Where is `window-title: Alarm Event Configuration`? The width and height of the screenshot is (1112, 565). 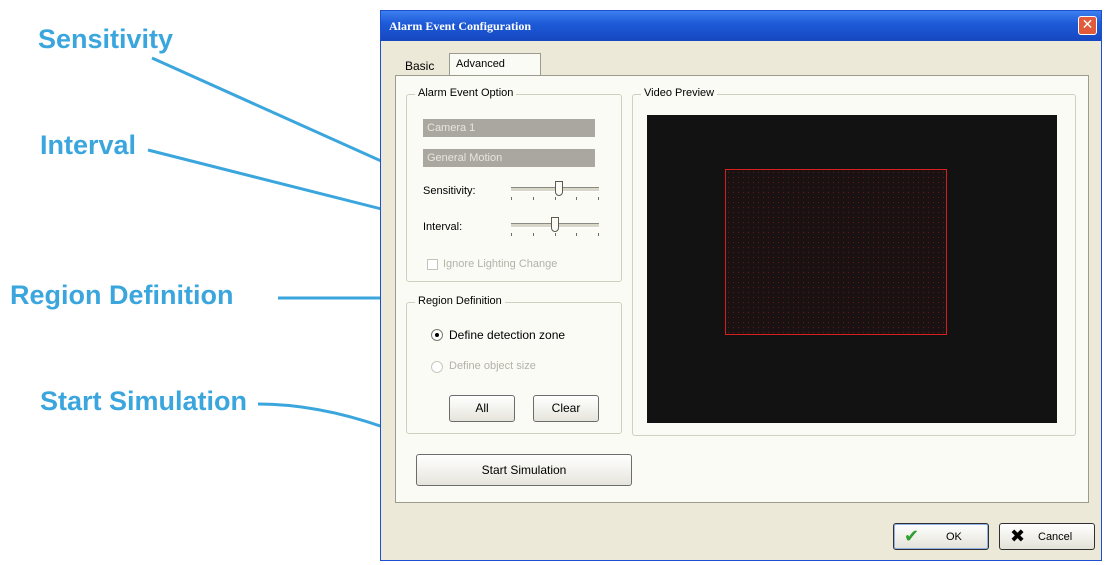 window-title: Alarm Event Configuration is located at coordinates (460, 26).